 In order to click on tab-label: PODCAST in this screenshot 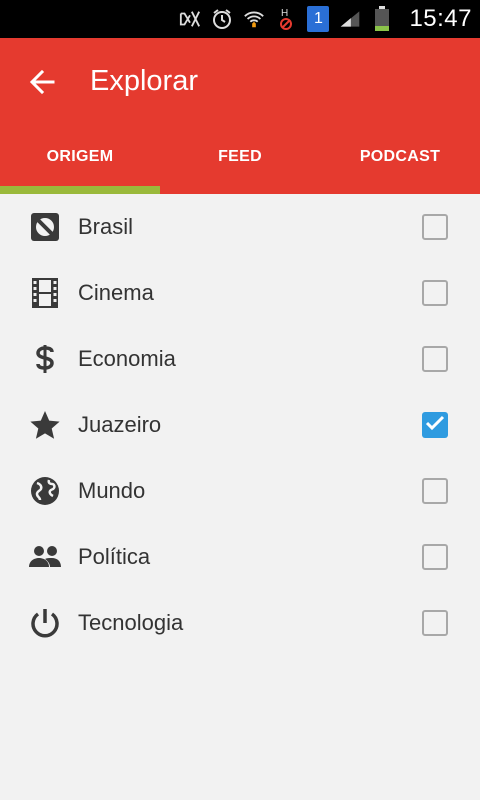, I will do `click(400, 156)`.